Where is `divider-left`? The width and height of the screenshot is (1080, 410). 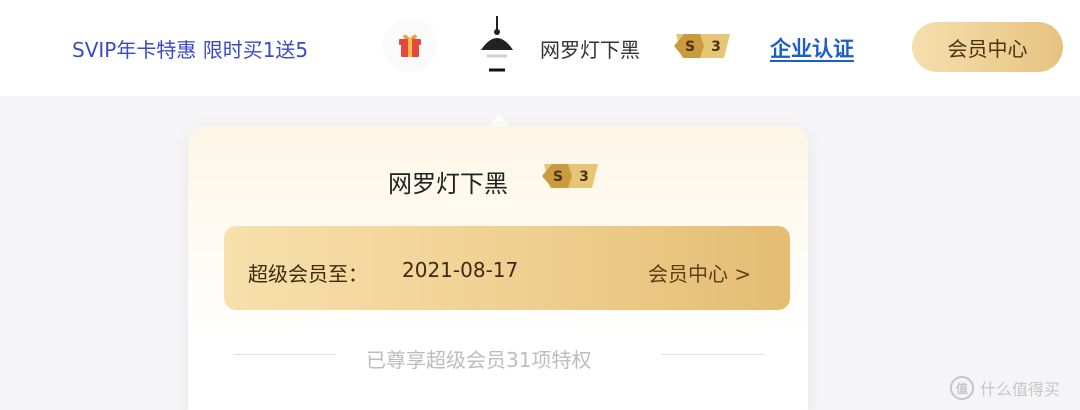
divider-left is located at coordinates (285, 354).